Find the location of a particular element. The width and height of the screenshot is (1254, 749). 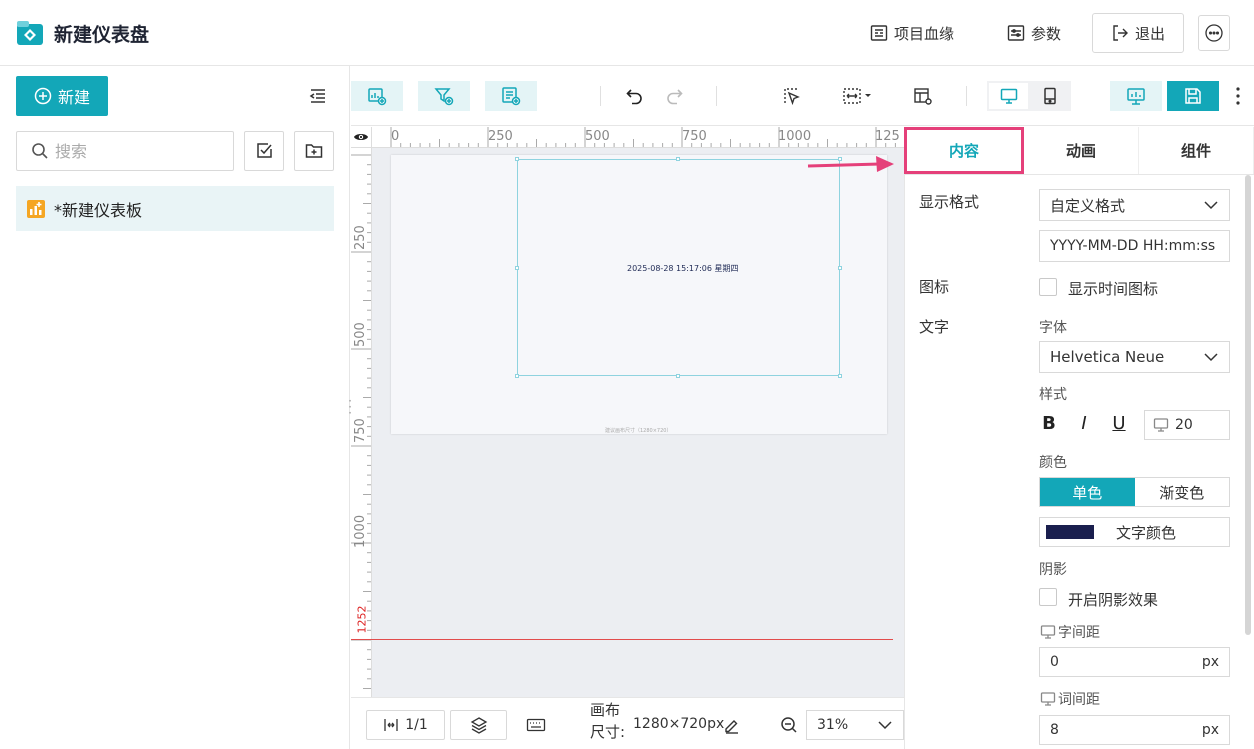

keyboard-icon is located at coordinates (536, 725).